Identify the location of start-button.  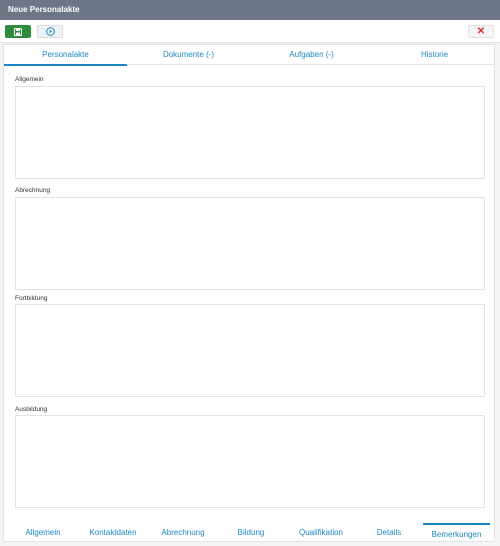
(50, 31).